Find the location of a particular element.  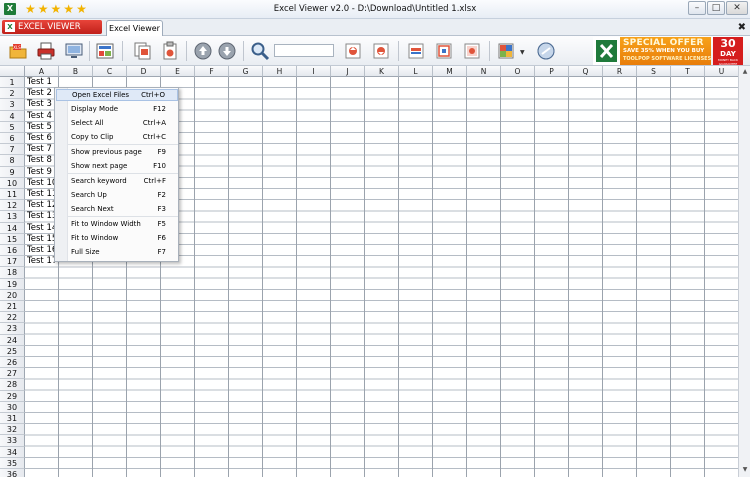

row-header: 7 is located at coordinates (12, 150).